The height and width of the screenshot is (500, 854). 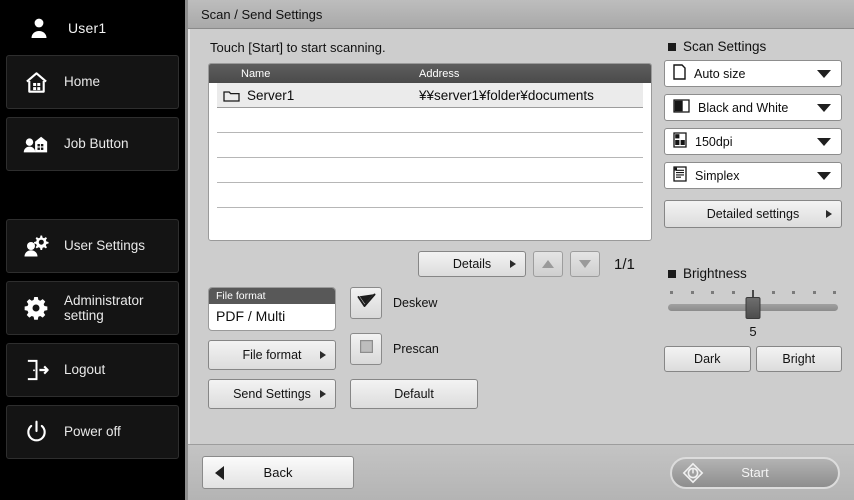 I want to click on deskew-row: Deskew, so click(x=425, y=303).